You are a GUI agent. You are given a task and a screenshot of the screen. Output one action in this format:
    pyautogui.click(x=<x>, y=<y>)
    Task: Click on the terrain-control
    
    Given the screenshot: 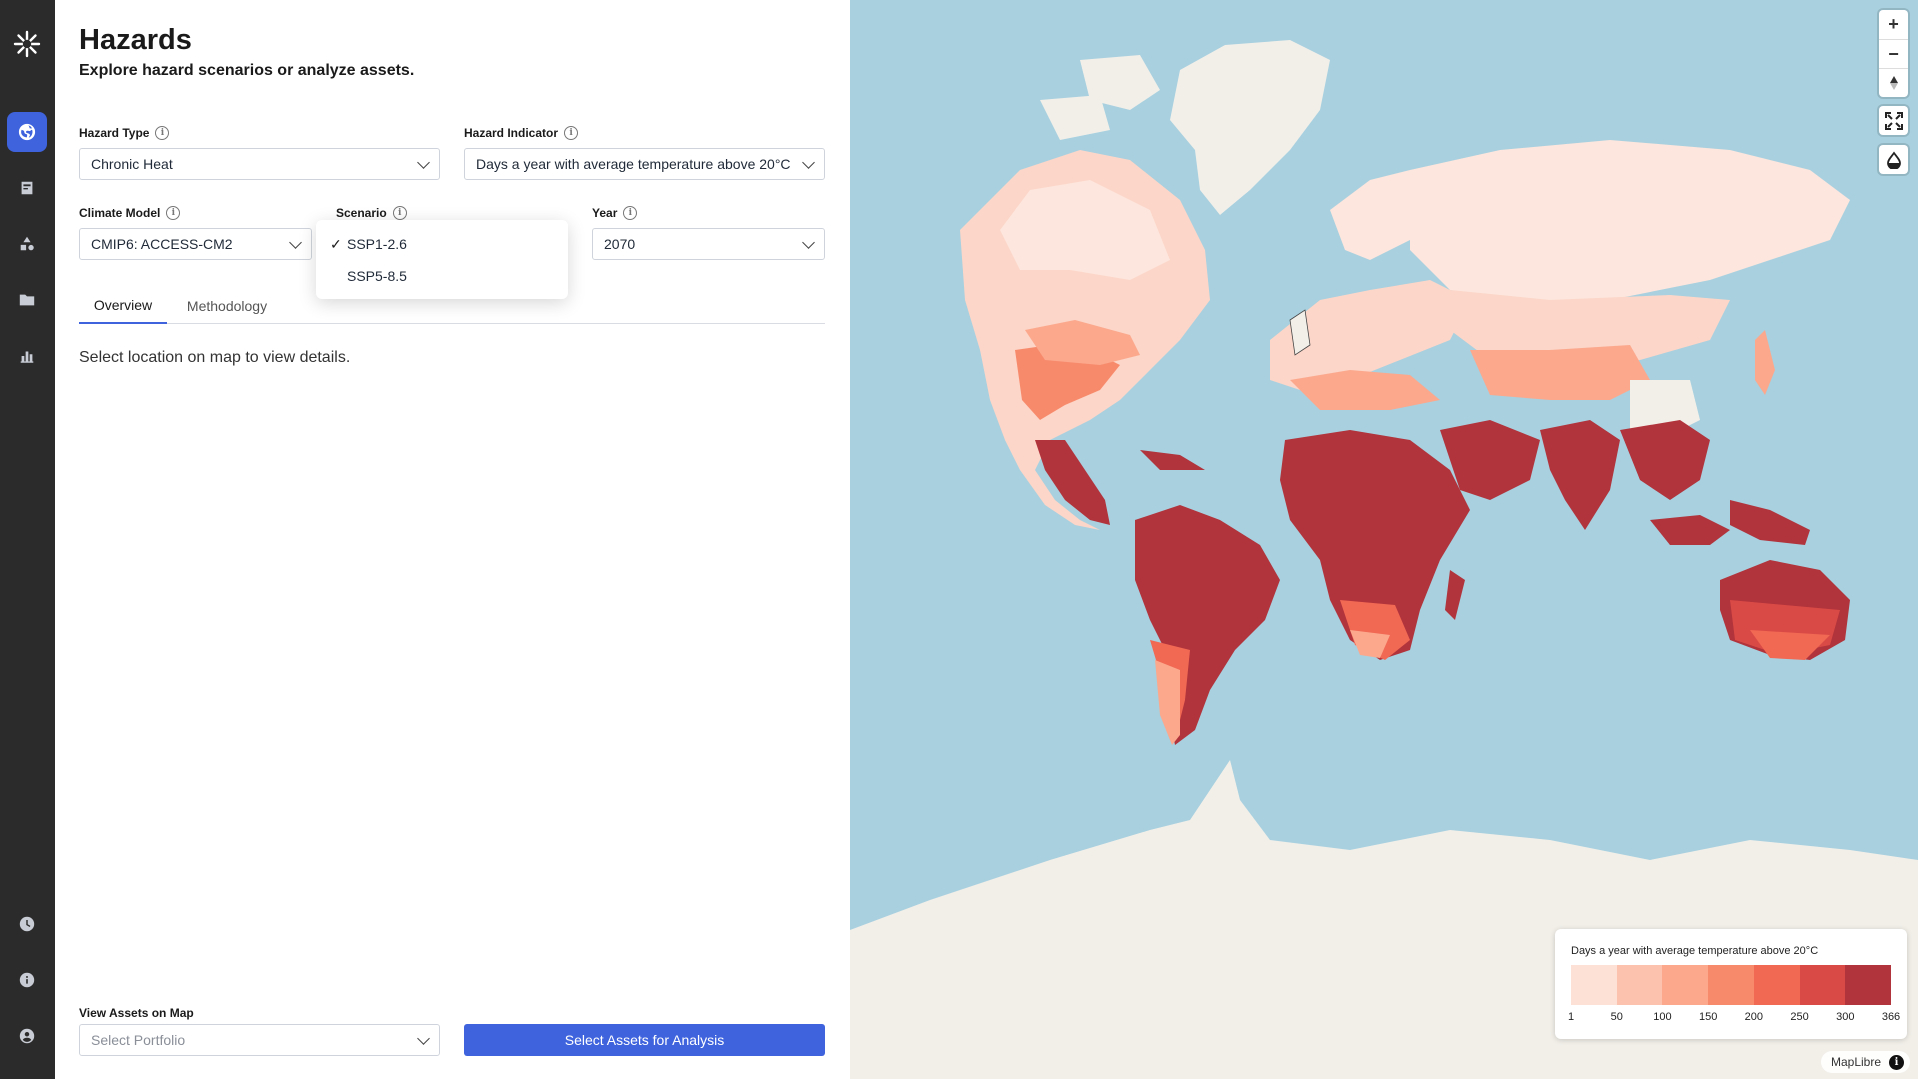 What is the action you would take?
    pyautogui.click(x=1893, y=159)
    